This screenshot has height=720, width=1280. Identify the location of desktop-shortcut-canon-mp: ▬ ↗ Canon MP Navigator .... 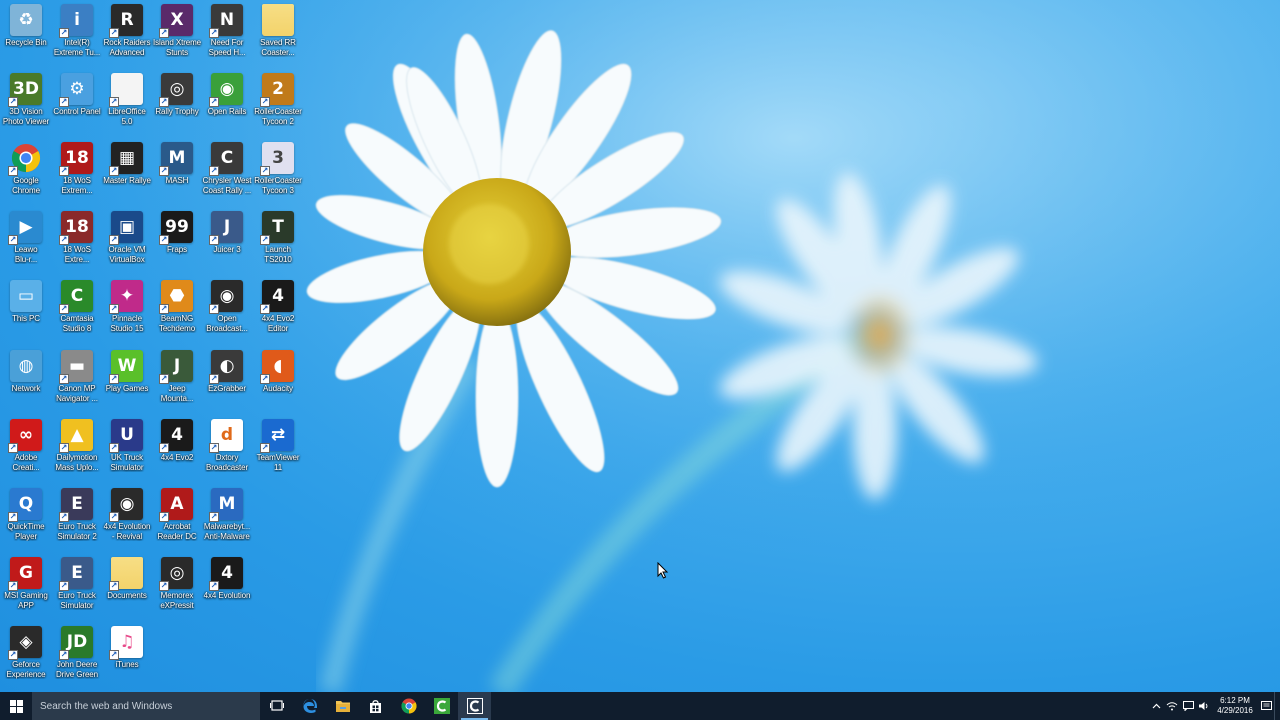
(77, 380).